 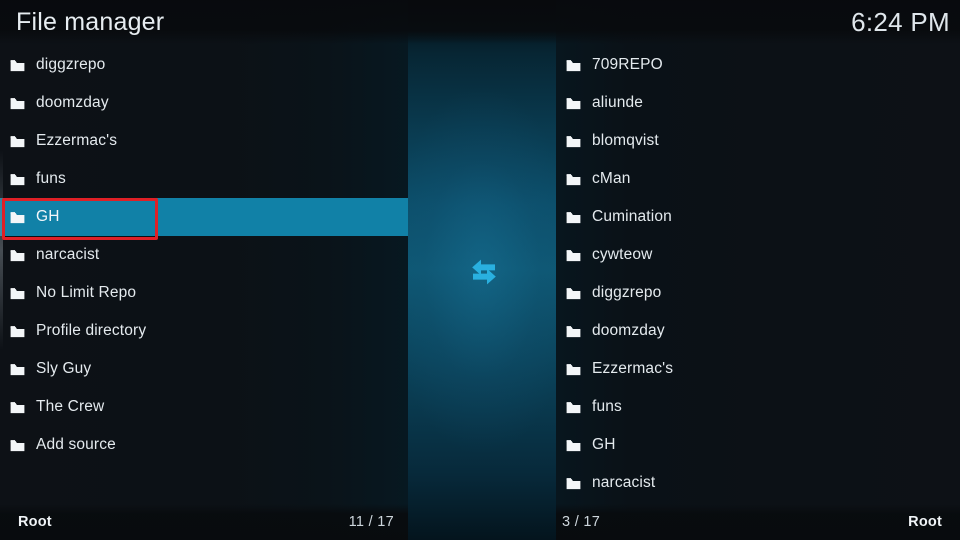 What do you see at coordinates (76, 444) in the screenshot?
I see `file-row-label: Add source` at bounding box center [76, 444].